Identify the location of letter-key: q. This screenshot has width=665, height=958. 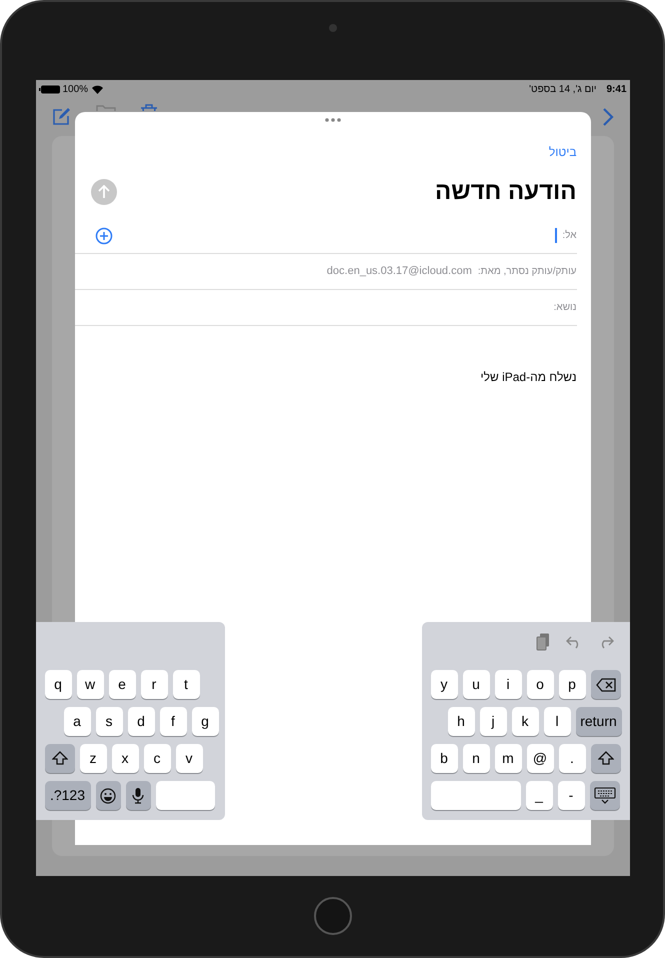
(58, 684).